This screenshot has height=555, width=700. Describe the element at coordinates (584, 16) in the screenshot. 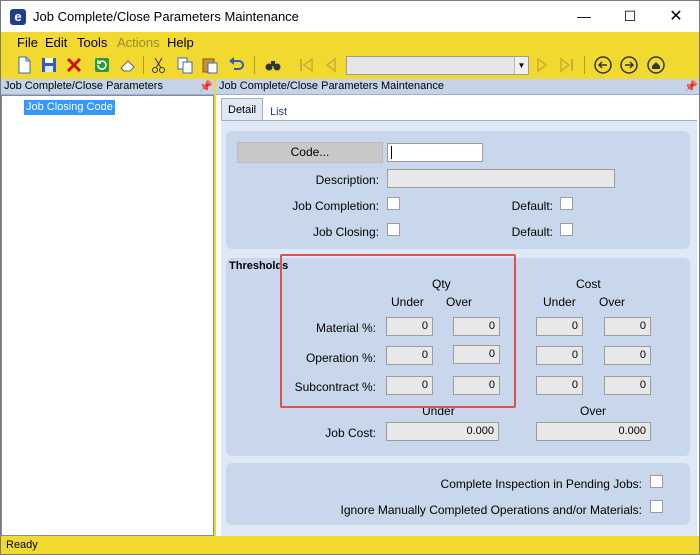

I see `minimize-button: —` at that location.